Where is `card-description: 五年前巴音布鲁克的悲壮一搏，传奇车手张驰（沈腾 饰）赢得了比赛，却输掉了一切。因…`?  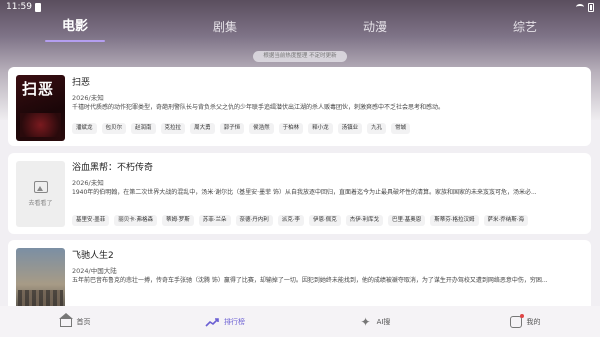
card-description: 五年前巴音布鲁克的悲壮一搏，传奇车手张驰（沈腾 饰）赢得了比赛，却输掉了一切。因… is located at coordinates (310, 280).